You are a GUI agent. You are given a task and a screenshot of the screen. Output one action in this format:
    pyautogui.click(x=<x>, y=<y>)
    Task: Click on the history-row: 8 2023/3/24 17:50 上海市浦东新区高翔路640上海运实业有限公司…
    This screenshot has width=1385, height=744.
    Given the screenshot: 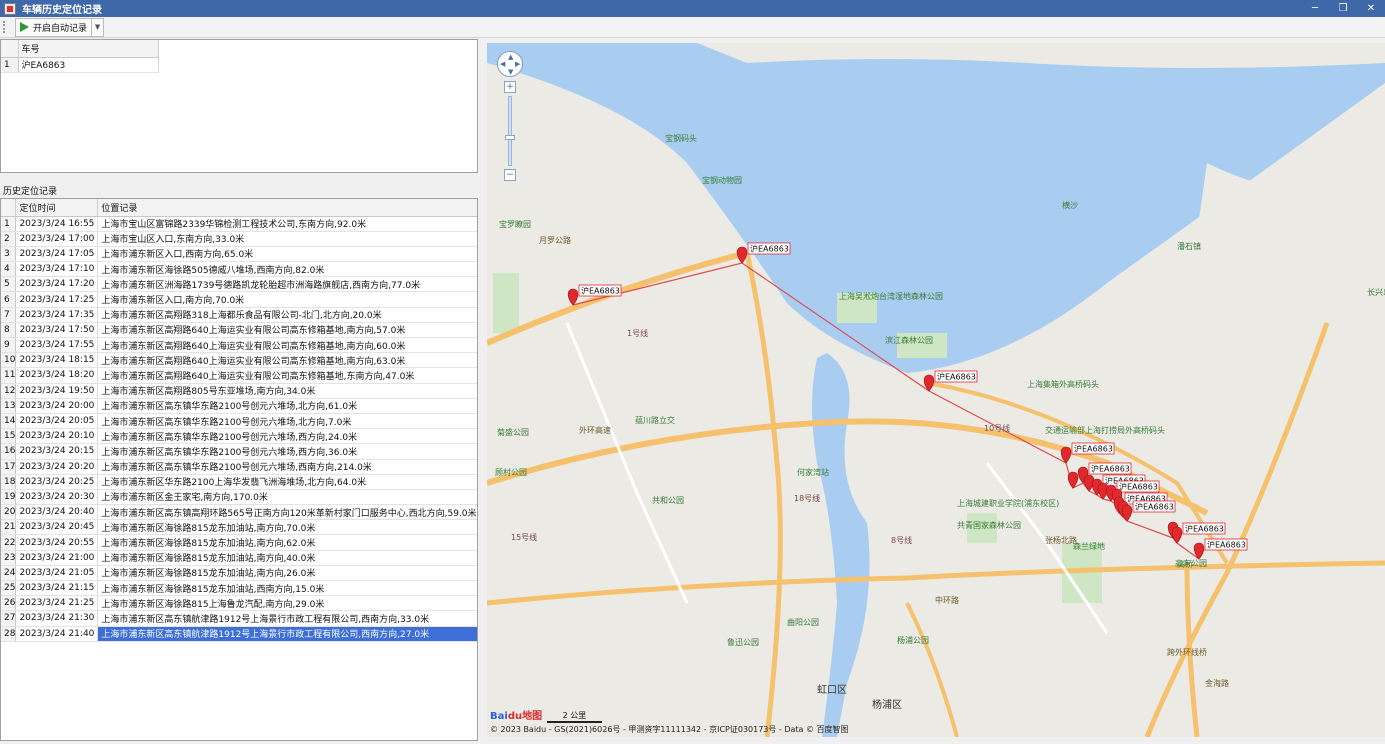 What is the action you would take?
    pyautogui.click(x=239, y=330)
    